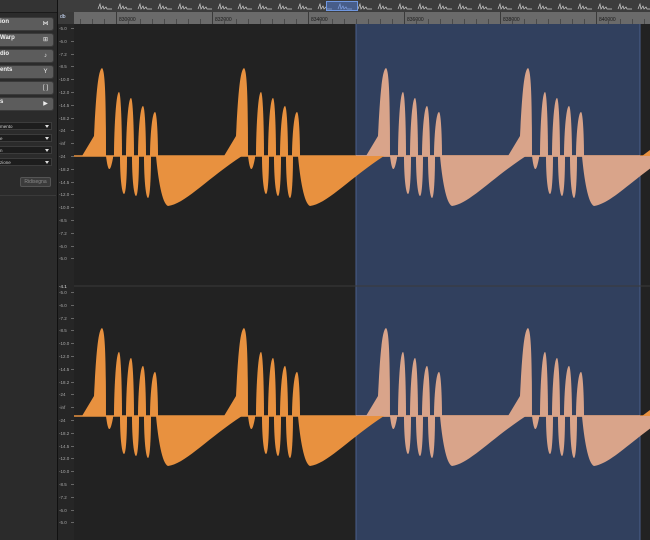 The height and width of the screenshot is (540, 650). I want to click on channel-divider-label: -4.1, so click(63, 286).